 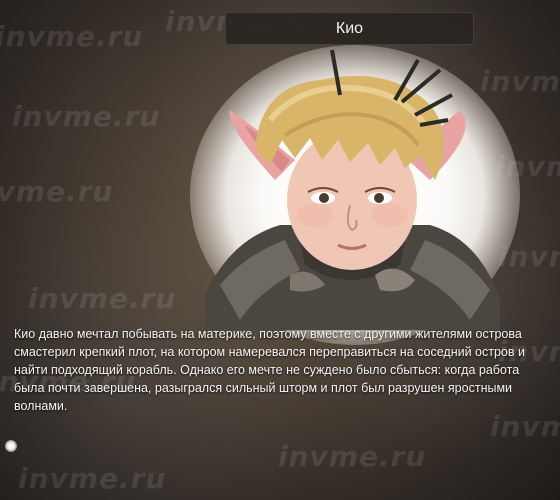 I want to click on light-orb-icon, so click(x=11, y=446).